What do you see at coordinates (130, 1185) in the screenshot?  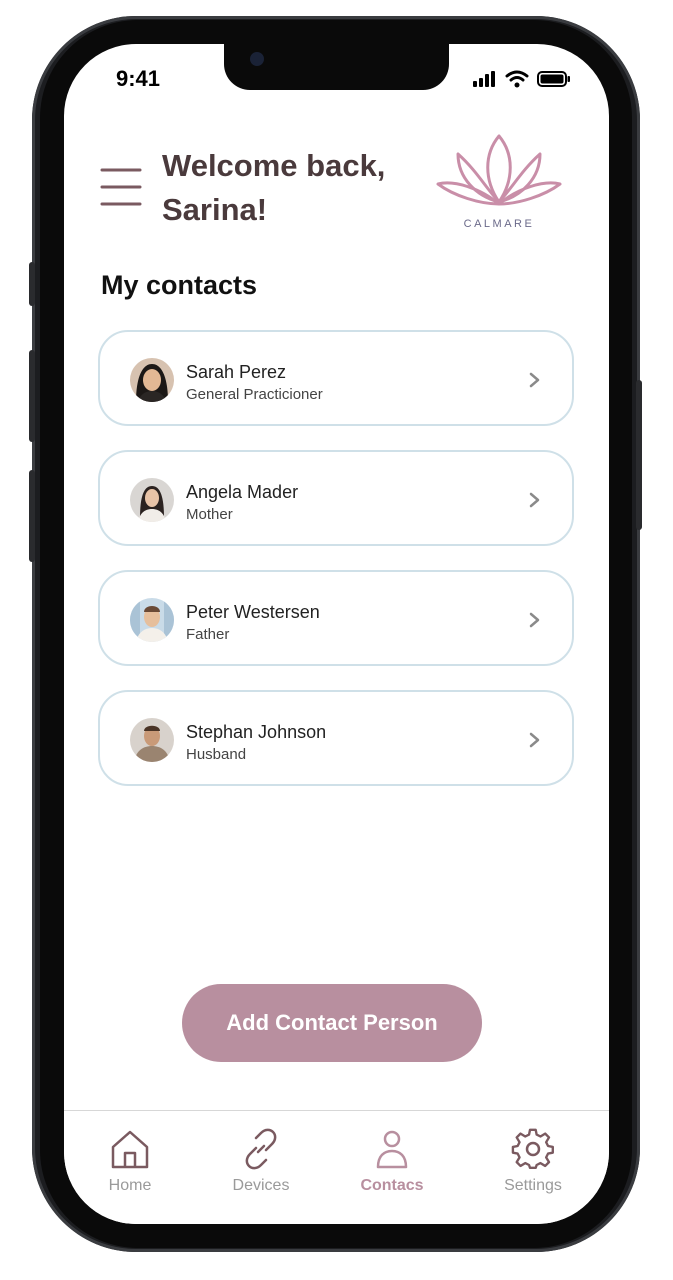 I see `tab-label: Home` at bounding box center [130, 1185].